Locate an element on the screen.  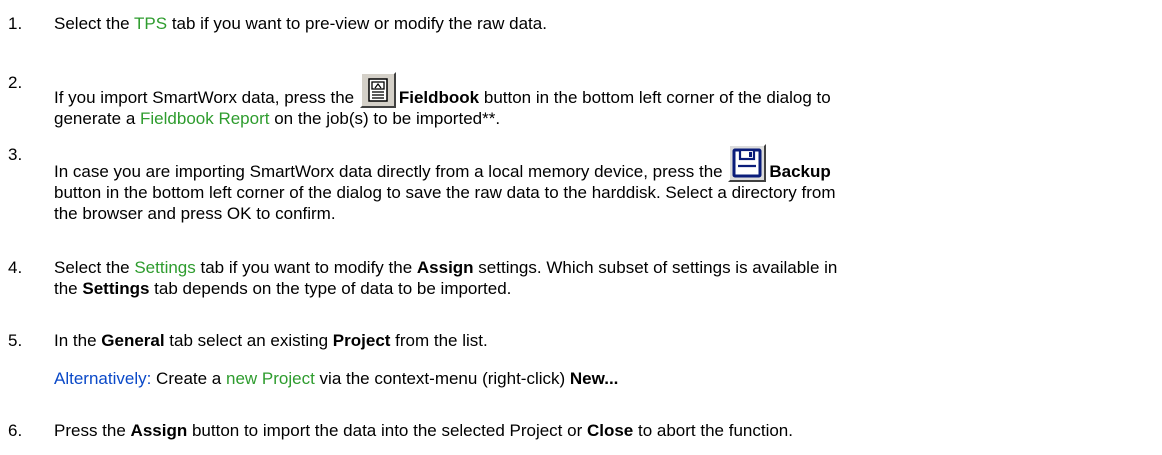
fieldbook-button-label: Fieldbook is located at coordinates (439, 97).